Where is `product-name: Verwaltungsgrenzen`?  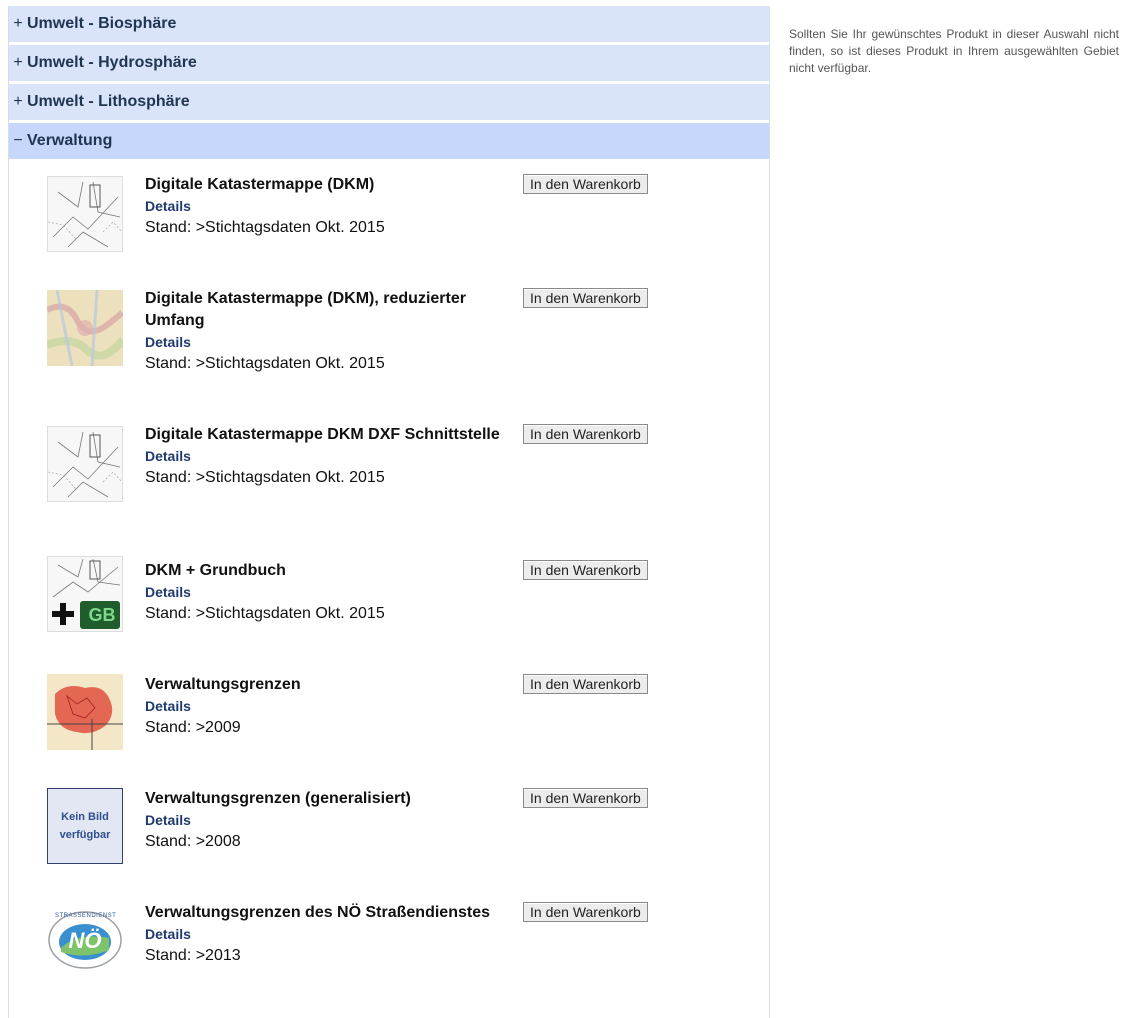
product-name: Verwaltungsgrenzen is located at coordinates (223, 684).